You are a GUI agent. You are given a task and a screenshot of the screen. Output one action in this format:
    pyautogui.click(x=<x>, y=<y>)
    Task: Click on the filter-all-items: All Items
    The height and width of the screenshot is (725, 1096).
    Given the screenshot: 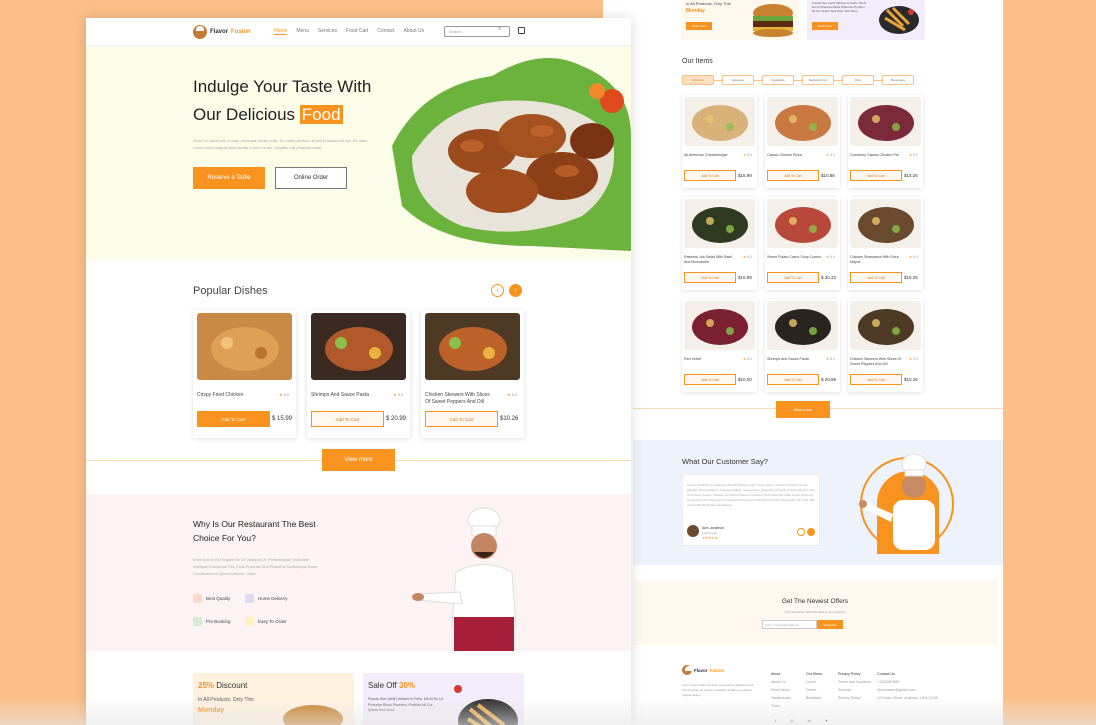 What is the action you would take?
    pyautogui.click(x=698, y=80)
    